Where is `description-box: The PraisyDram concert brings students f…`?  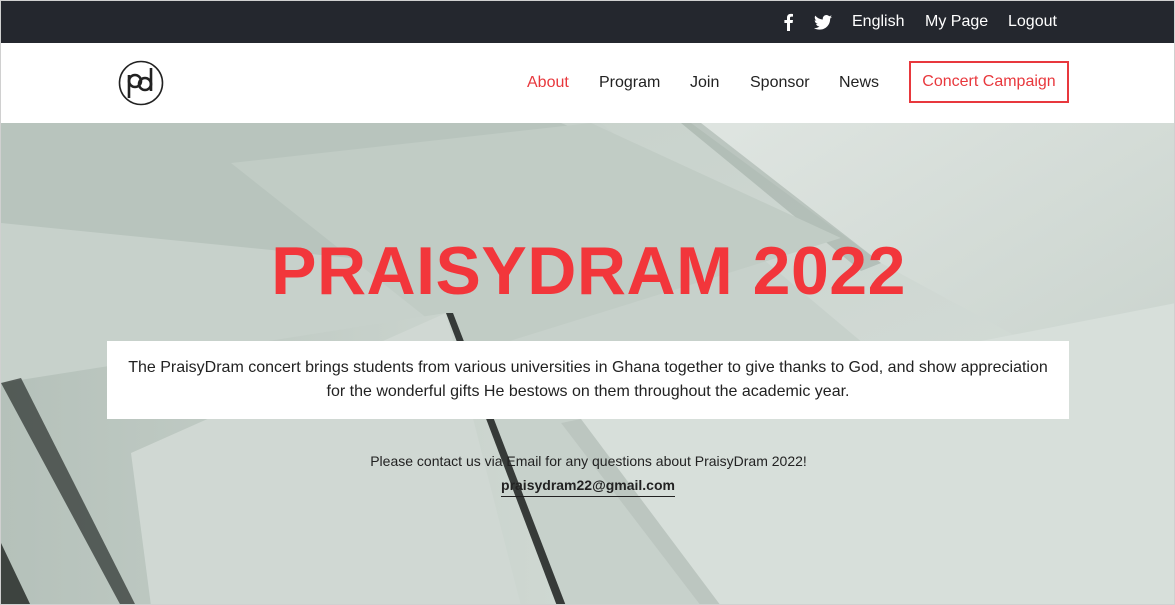 description-box: The PraisyDram concert brings students f… is located at coordinates (588, 380).